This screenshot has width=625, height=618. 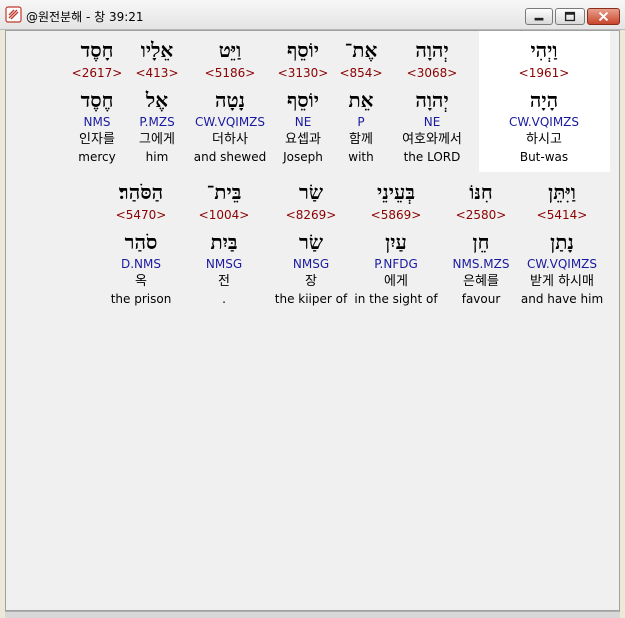 What do you see at coordinates (544, 73) in the screenshot?
I see `strong-number: <1961>` at bounding box center [544, 73].